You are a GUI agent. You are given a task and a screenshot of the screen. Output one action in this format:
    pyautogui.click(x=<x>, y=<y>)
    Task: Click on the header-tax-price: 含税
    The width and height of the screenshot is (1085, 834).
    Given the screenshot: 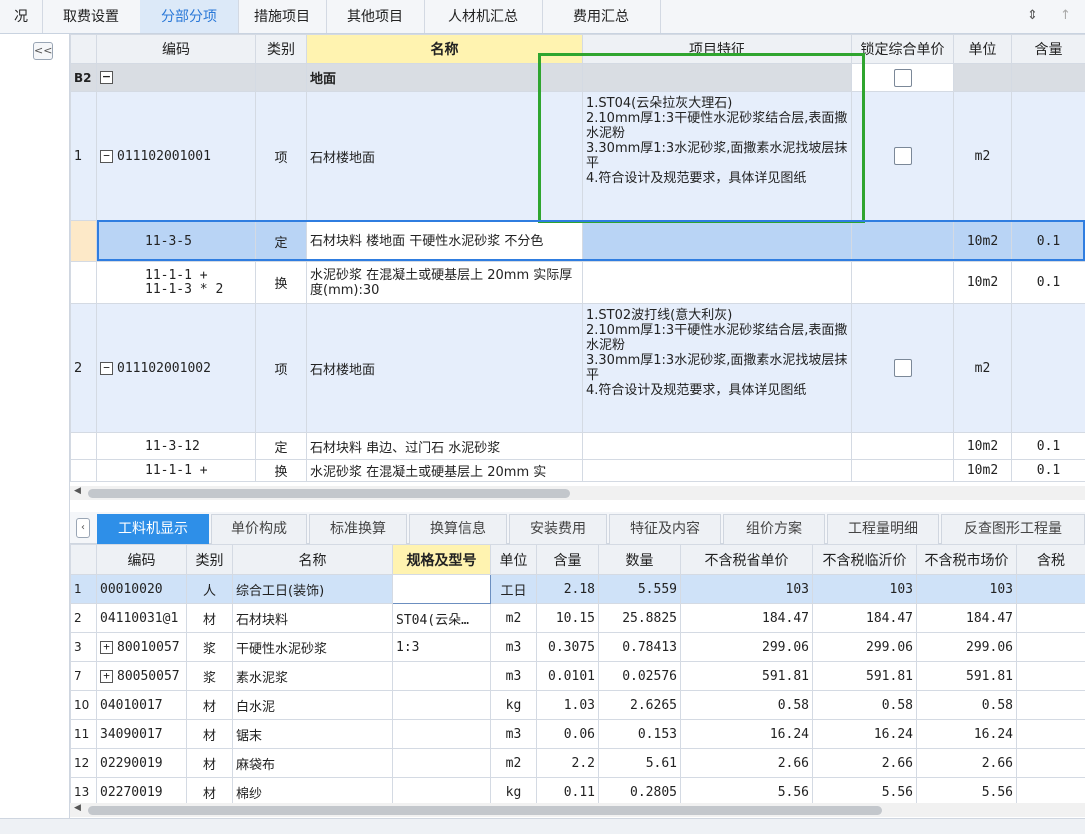 What is the action you would take?
    pyautogui.click(x=1050, y=559)
    